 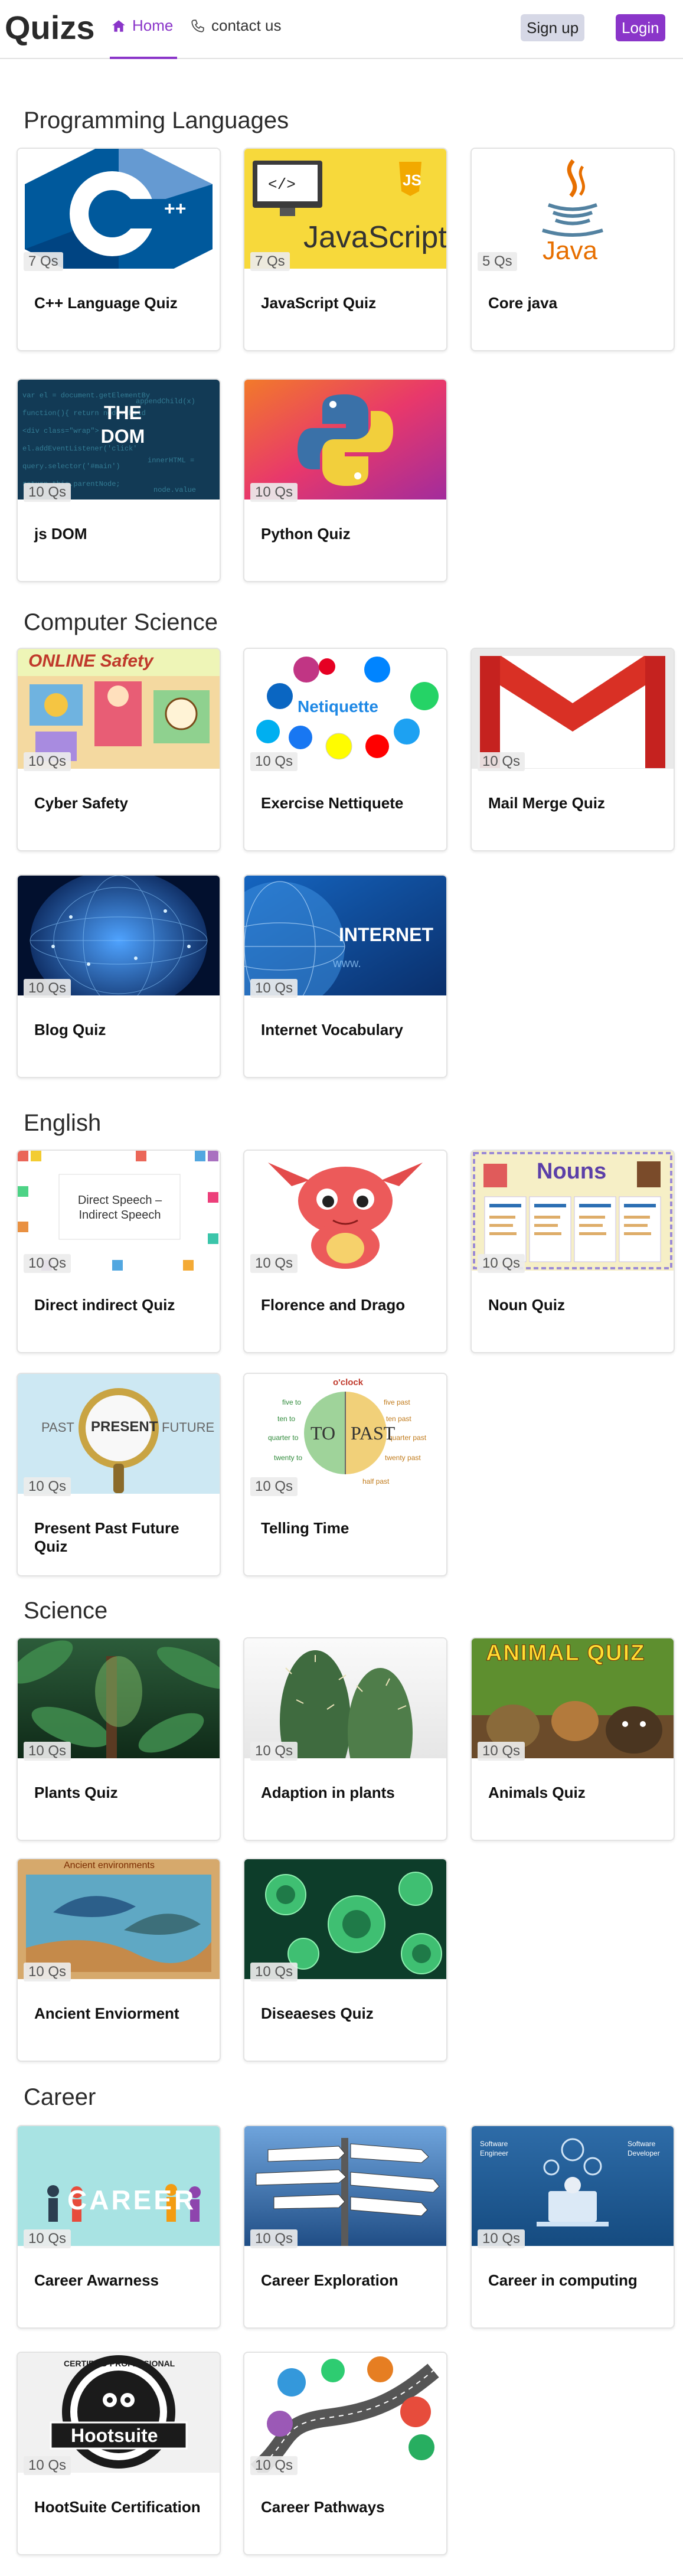 What do you see at coordinates (332, 803) in the screenshot?
I see `quiz-card-title: Exercise Nettiquete` at bounding box center [332, 803].